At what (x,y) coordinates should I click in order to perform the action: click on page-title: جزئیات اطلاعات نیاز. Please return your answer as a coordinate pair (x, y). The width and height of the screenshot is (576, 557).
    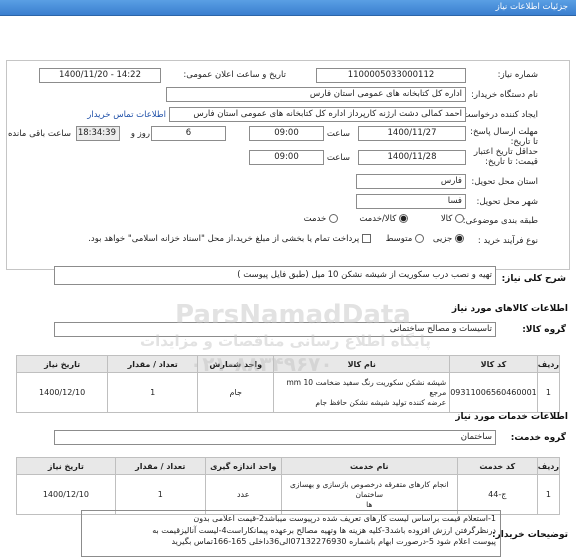
    Looking at the image, I should click on (531, 7).